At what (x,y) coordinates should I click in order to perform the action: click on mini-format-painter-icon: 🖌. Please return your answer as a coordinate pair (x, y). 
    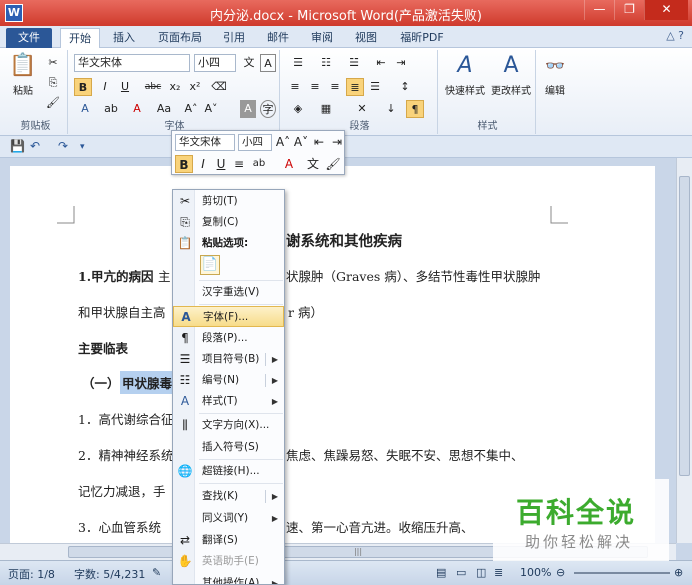
    Looking at the image, I should click on (333, 164).